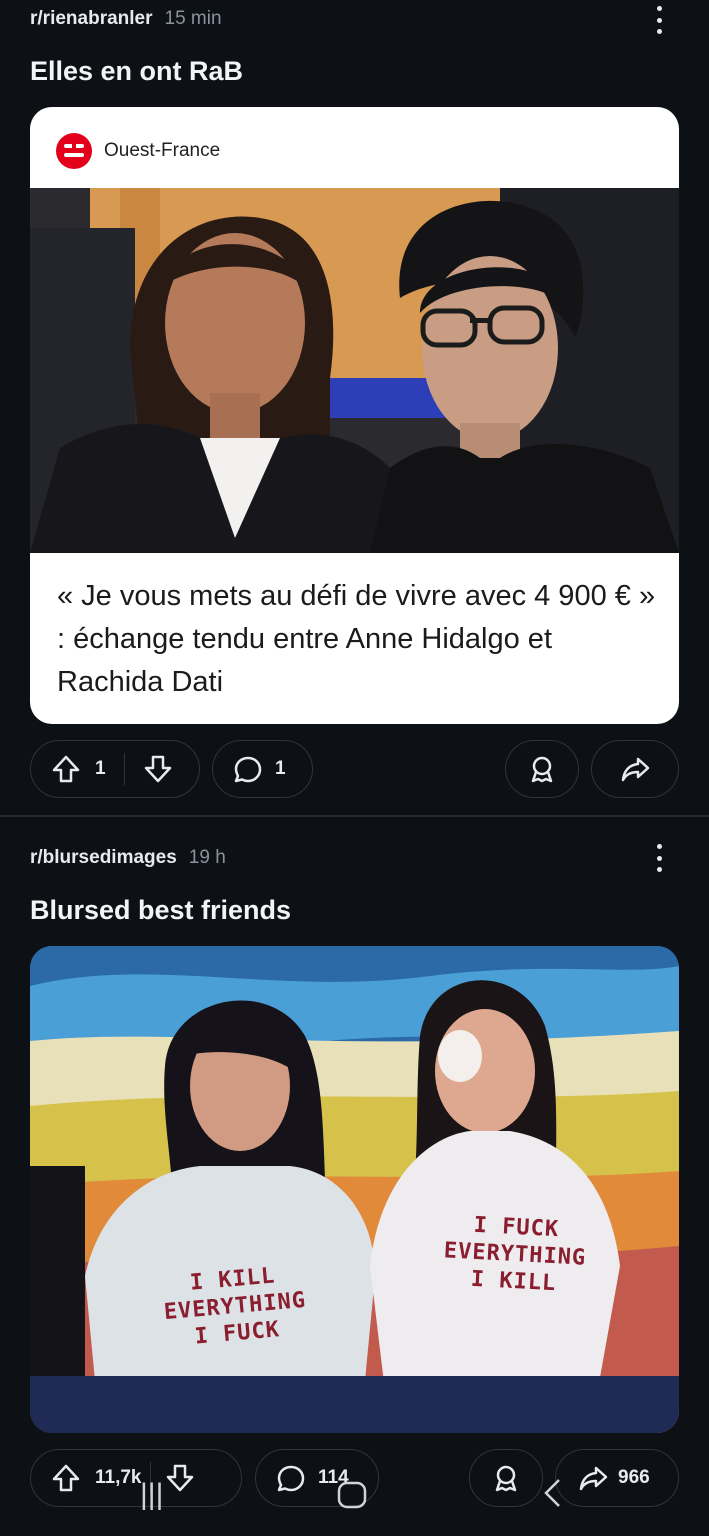 Image resolution: width=709 pixels, height=1536 pixels. What do you see at coordinates (354, 770) in the screenshot?
I see `post-action-bar: 1 1` at bounding box center [354, 770].